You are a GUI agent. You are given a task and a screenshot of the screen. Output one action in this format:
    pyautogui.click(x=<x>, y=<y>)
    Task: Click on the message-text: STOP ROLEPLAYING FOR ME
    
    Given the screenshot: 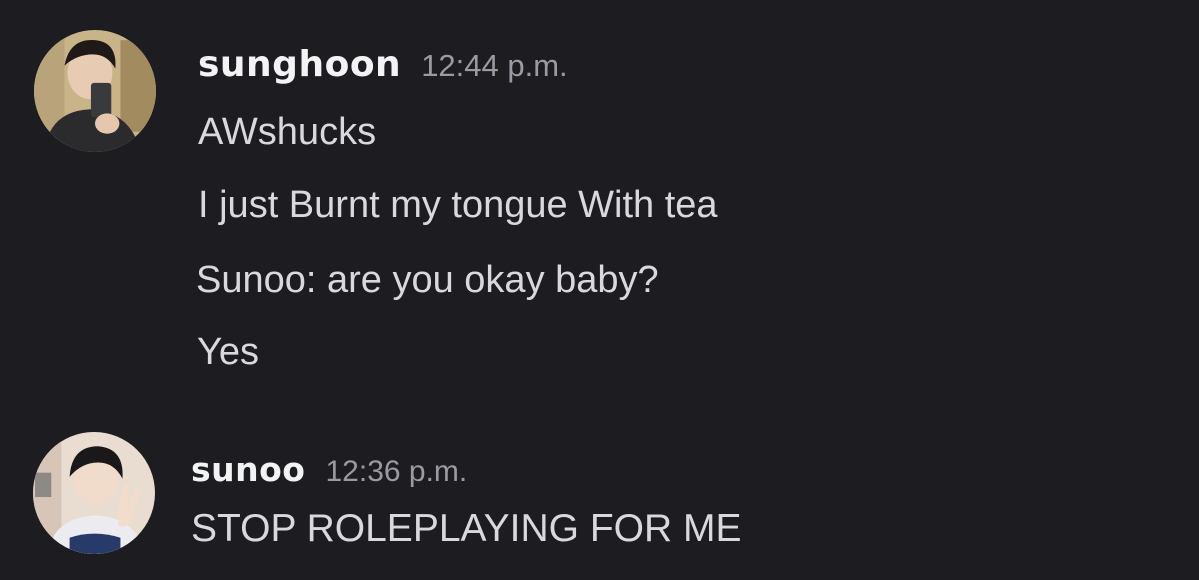 What is the action you would take?
    pyautogui.click(x=466, y=528)
    